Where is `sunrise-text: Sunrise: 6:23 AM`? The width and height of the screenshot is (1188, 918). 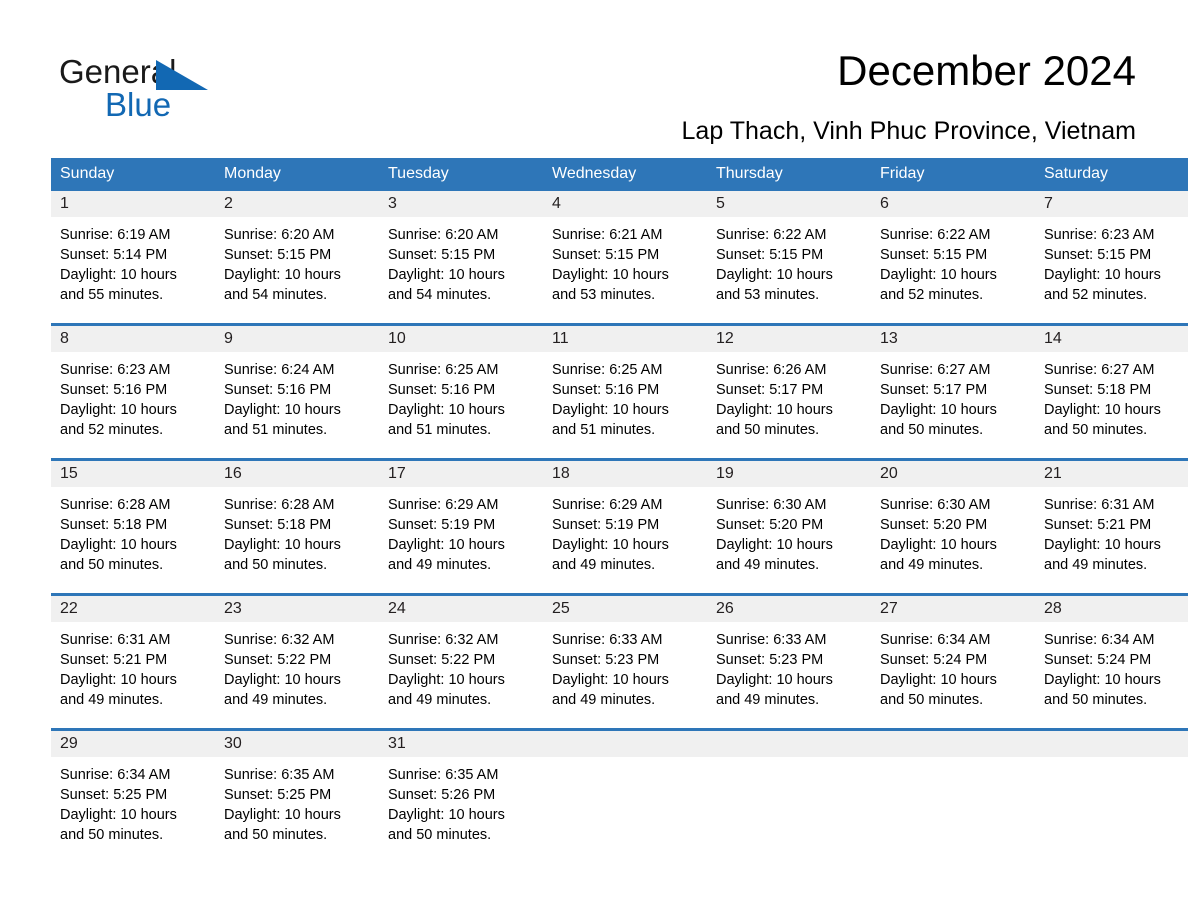
sunrise-text: Sunrise: 6:23 AM is located at coordinates (1099, 235).